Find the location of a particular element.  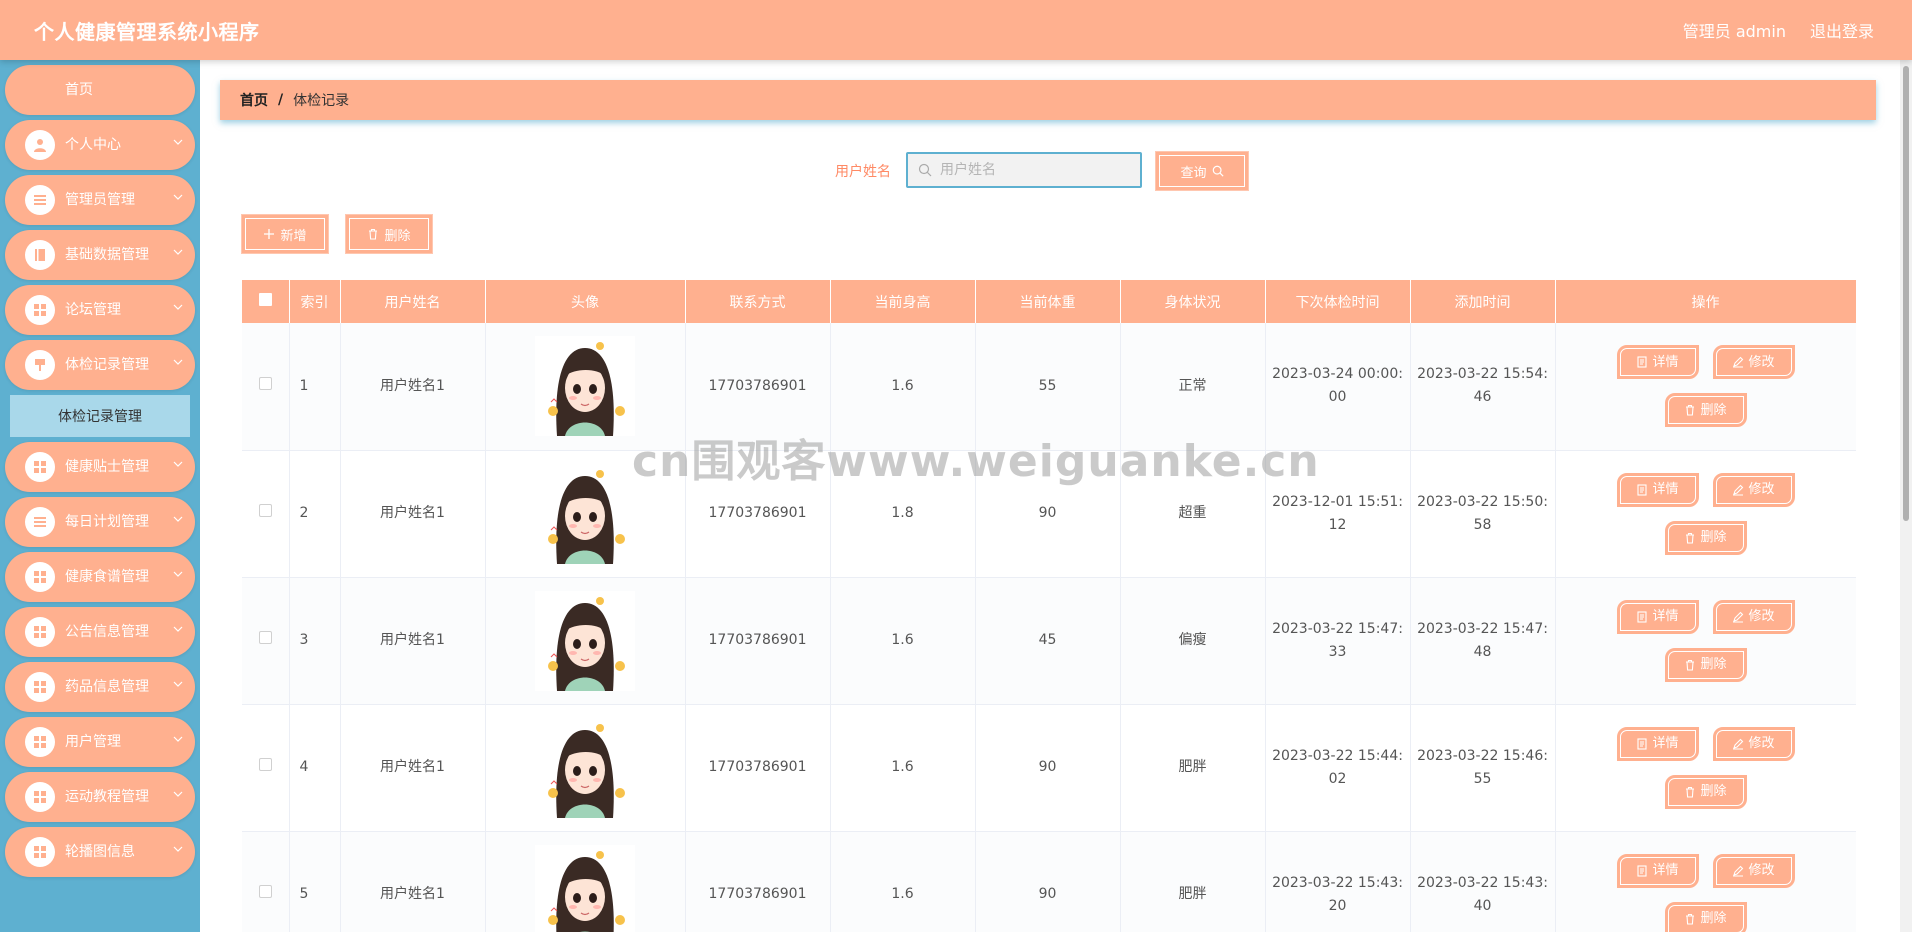

add-time-line2: 55 is located at coordinates (1482, 778).